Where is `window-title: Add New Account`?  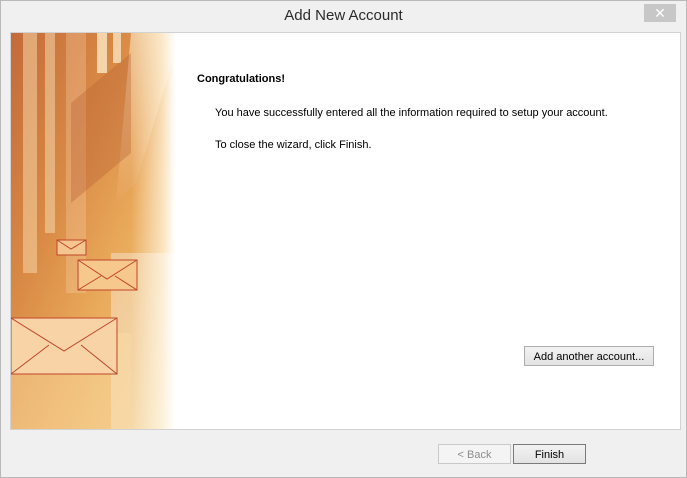 window-title: Add New Account is located at coordinates (343, 15).